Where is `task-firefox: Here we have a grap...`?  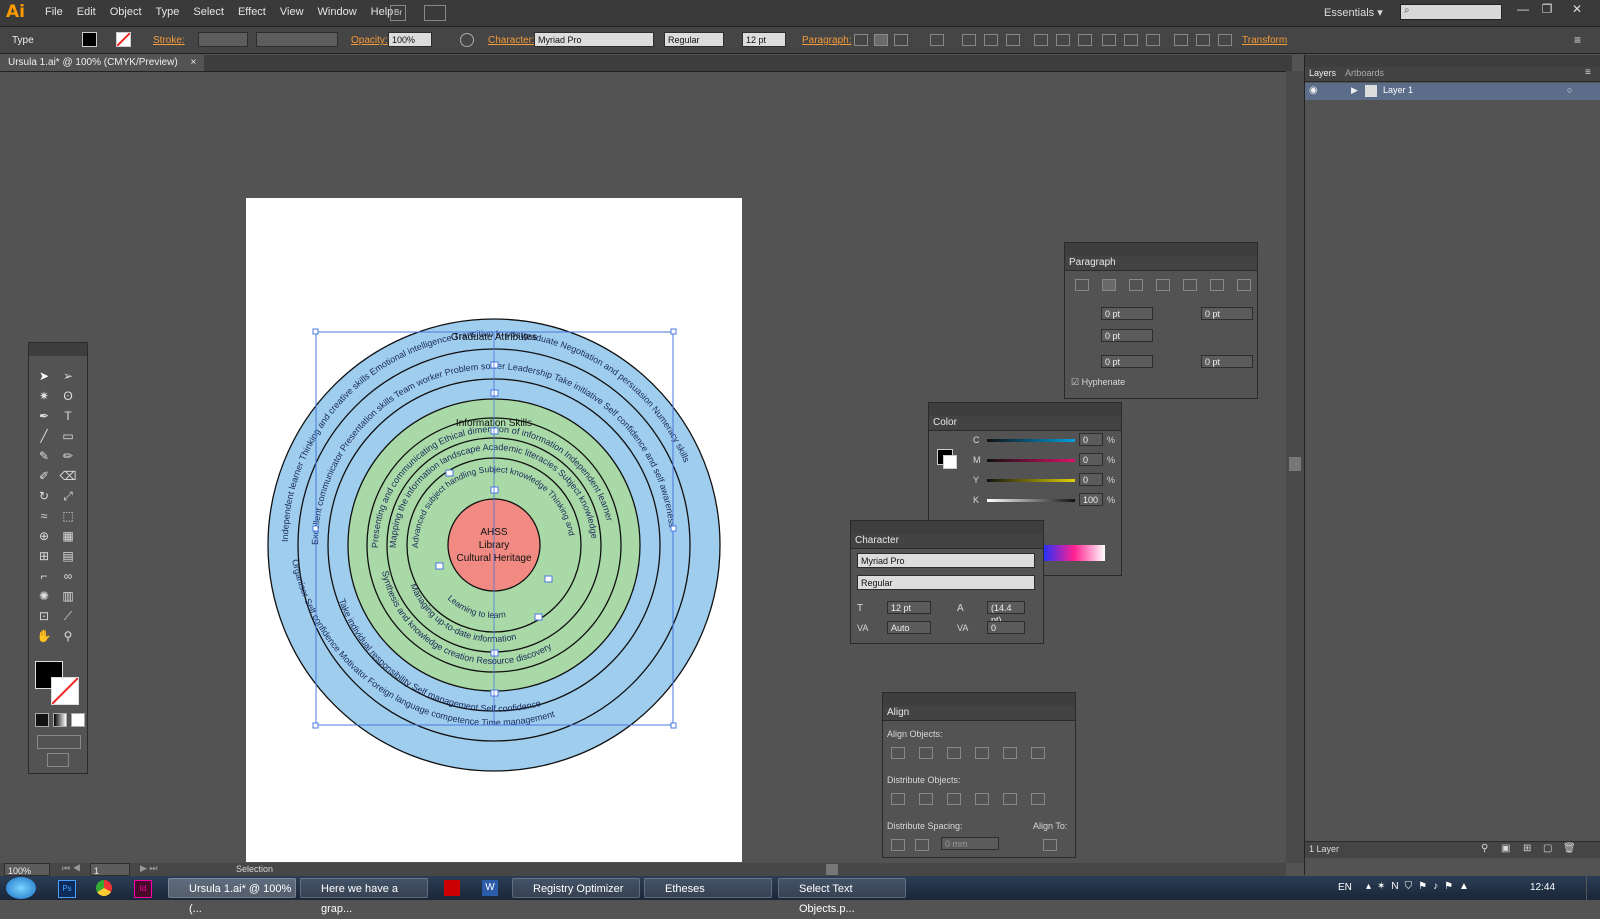 task-firefox: Here we have a grap... is located at coordinates (364, 896).